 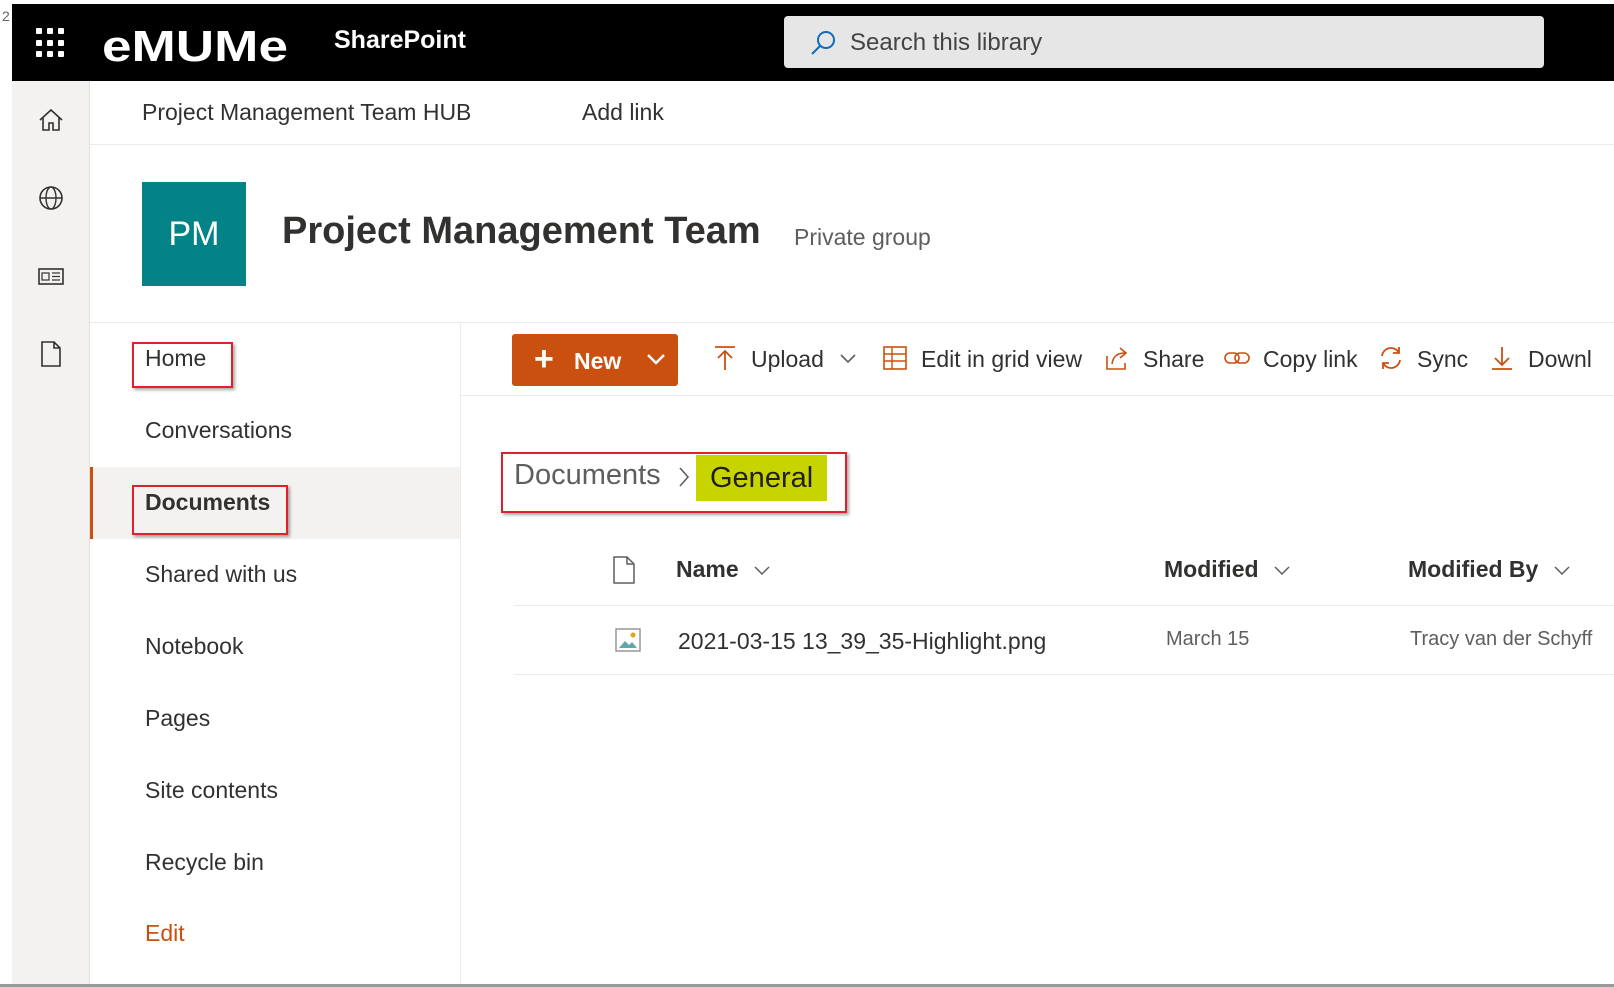 I want to click on suite-bar: eMUMe SharePoint Search this library, so click(x=813, y=42).